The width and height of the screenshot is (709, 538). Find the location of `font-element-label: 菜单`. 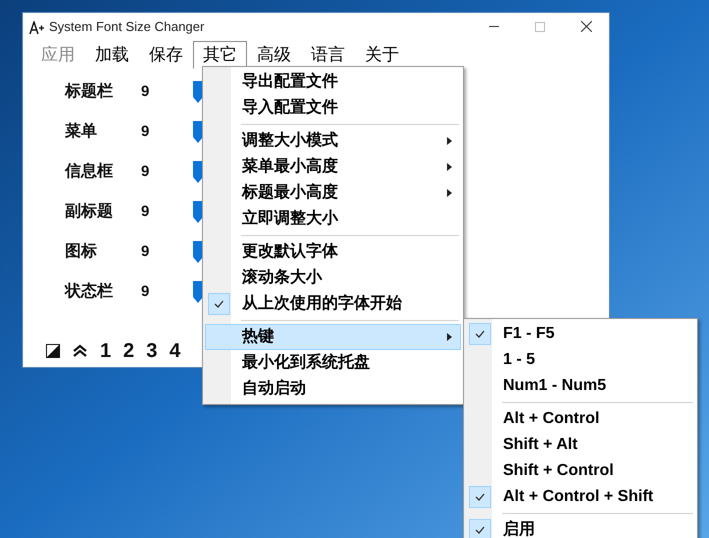

font-element-label: 菜单 is located at coordinates (81, 132).